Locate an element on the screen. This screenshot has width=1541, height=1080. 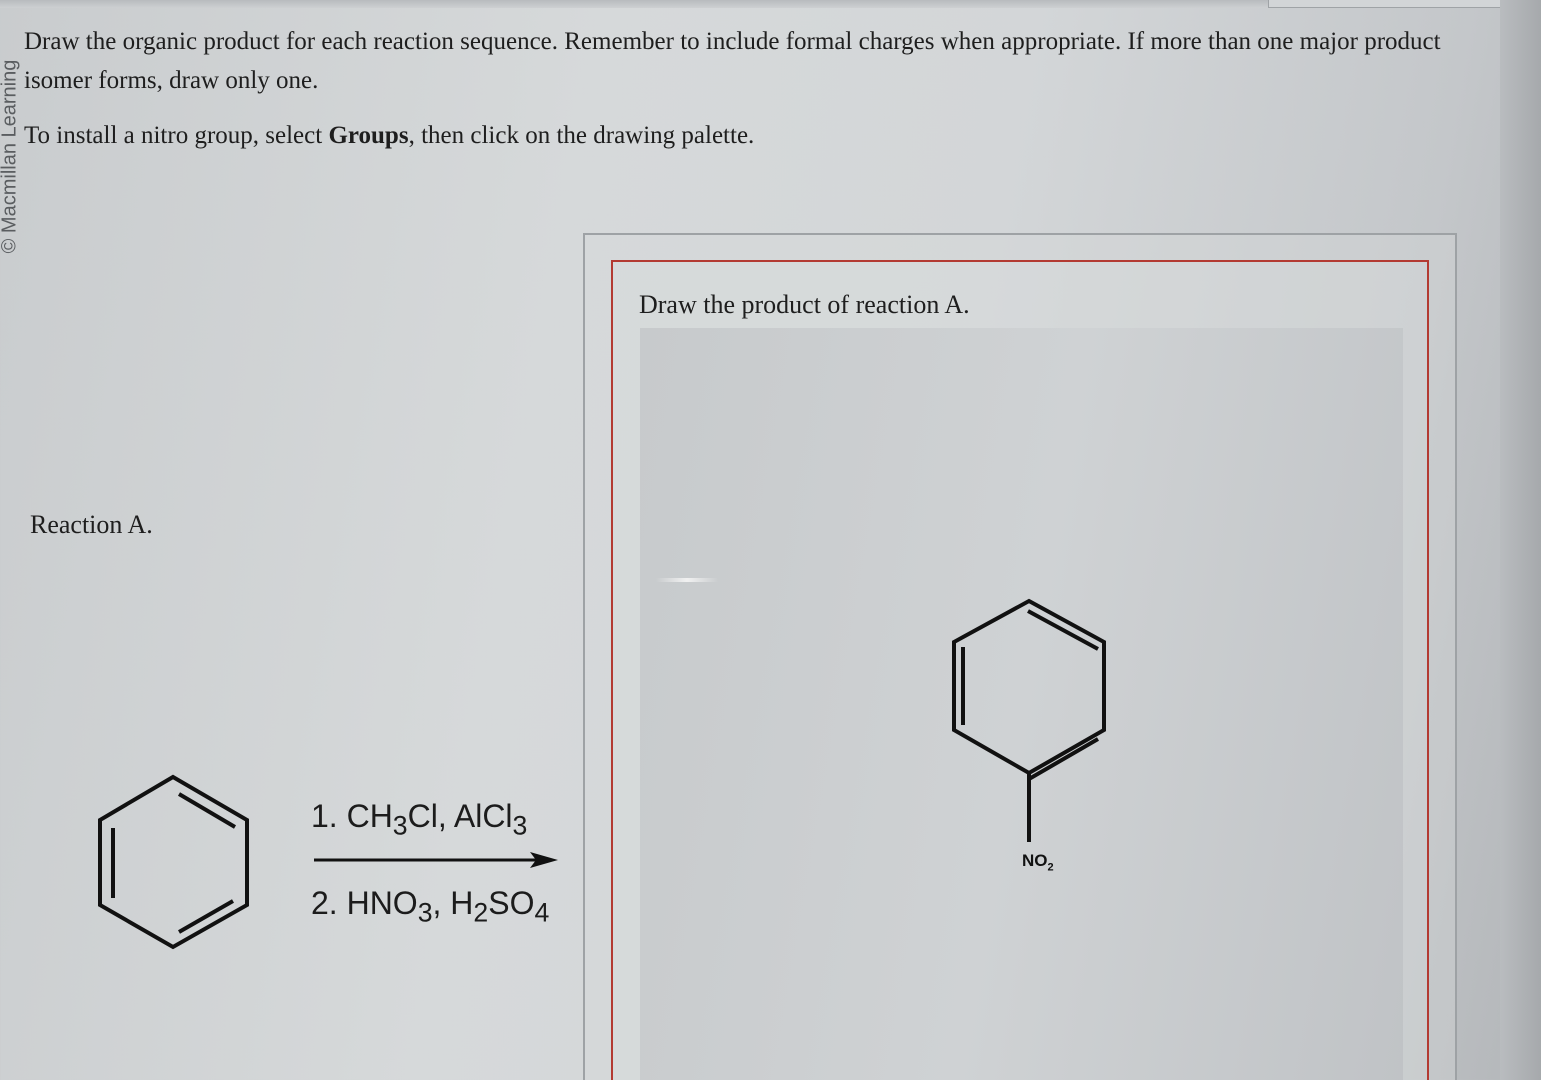
top-tab is located at coordinates (1386, 4).